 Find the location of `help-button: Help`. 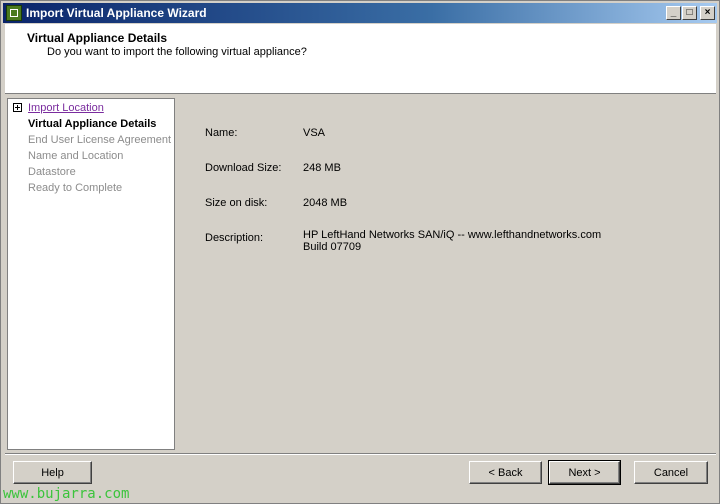

help-button: Help is located at coordinates (52, 472).